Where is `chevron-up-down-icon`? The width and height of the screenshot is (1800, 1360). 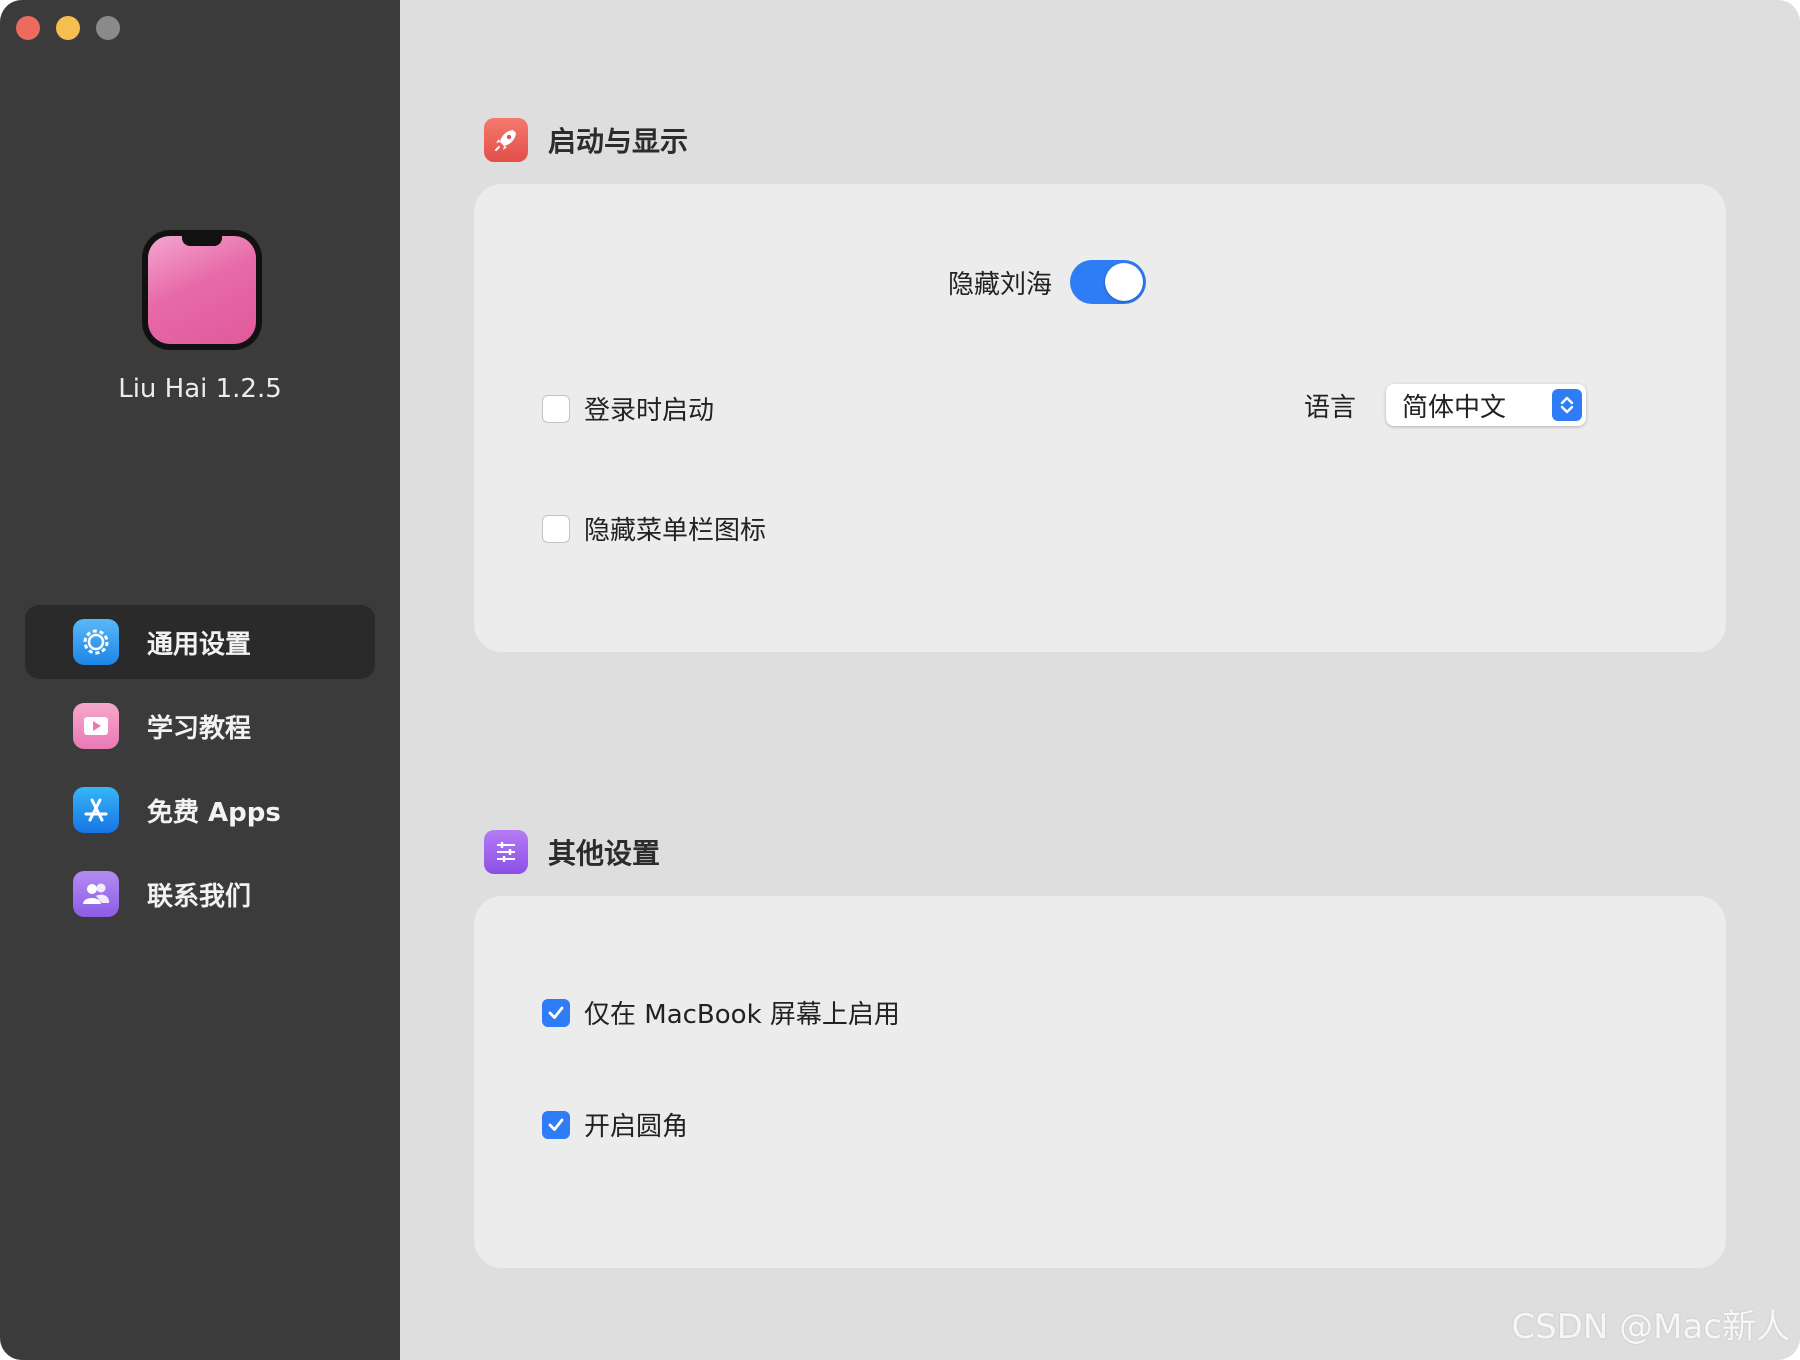
chevron-up-down-icon is located at coordinates (1567, 405).